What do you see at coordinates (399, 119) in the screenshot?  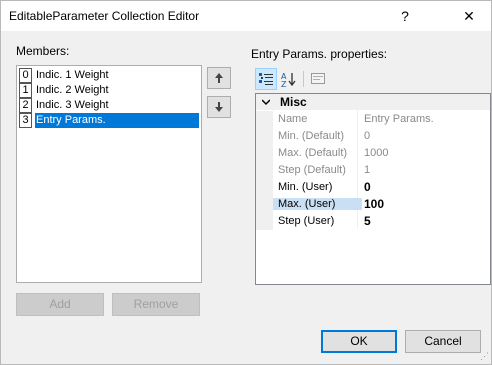 I see `property-value: Entry Params.` at bounding box center [399, 119].